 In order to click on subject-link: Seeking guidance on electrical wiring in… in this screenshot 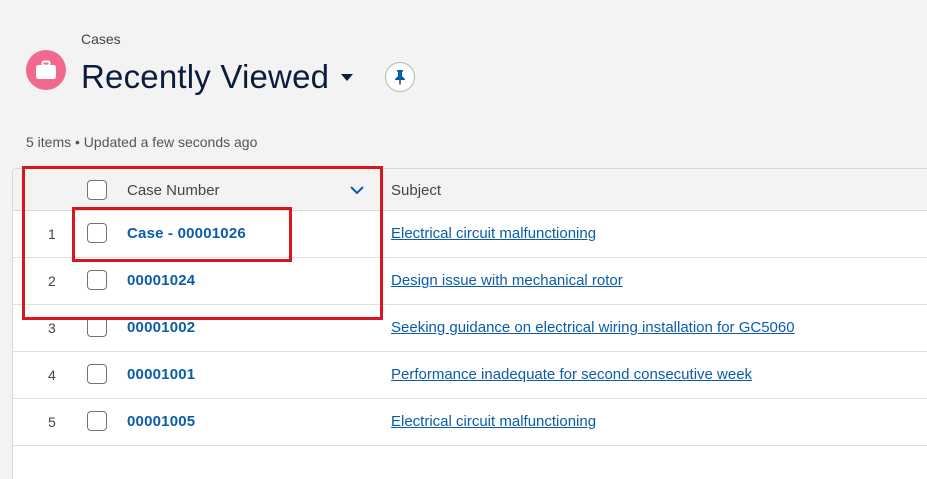, I will do `click(593, 327)`.